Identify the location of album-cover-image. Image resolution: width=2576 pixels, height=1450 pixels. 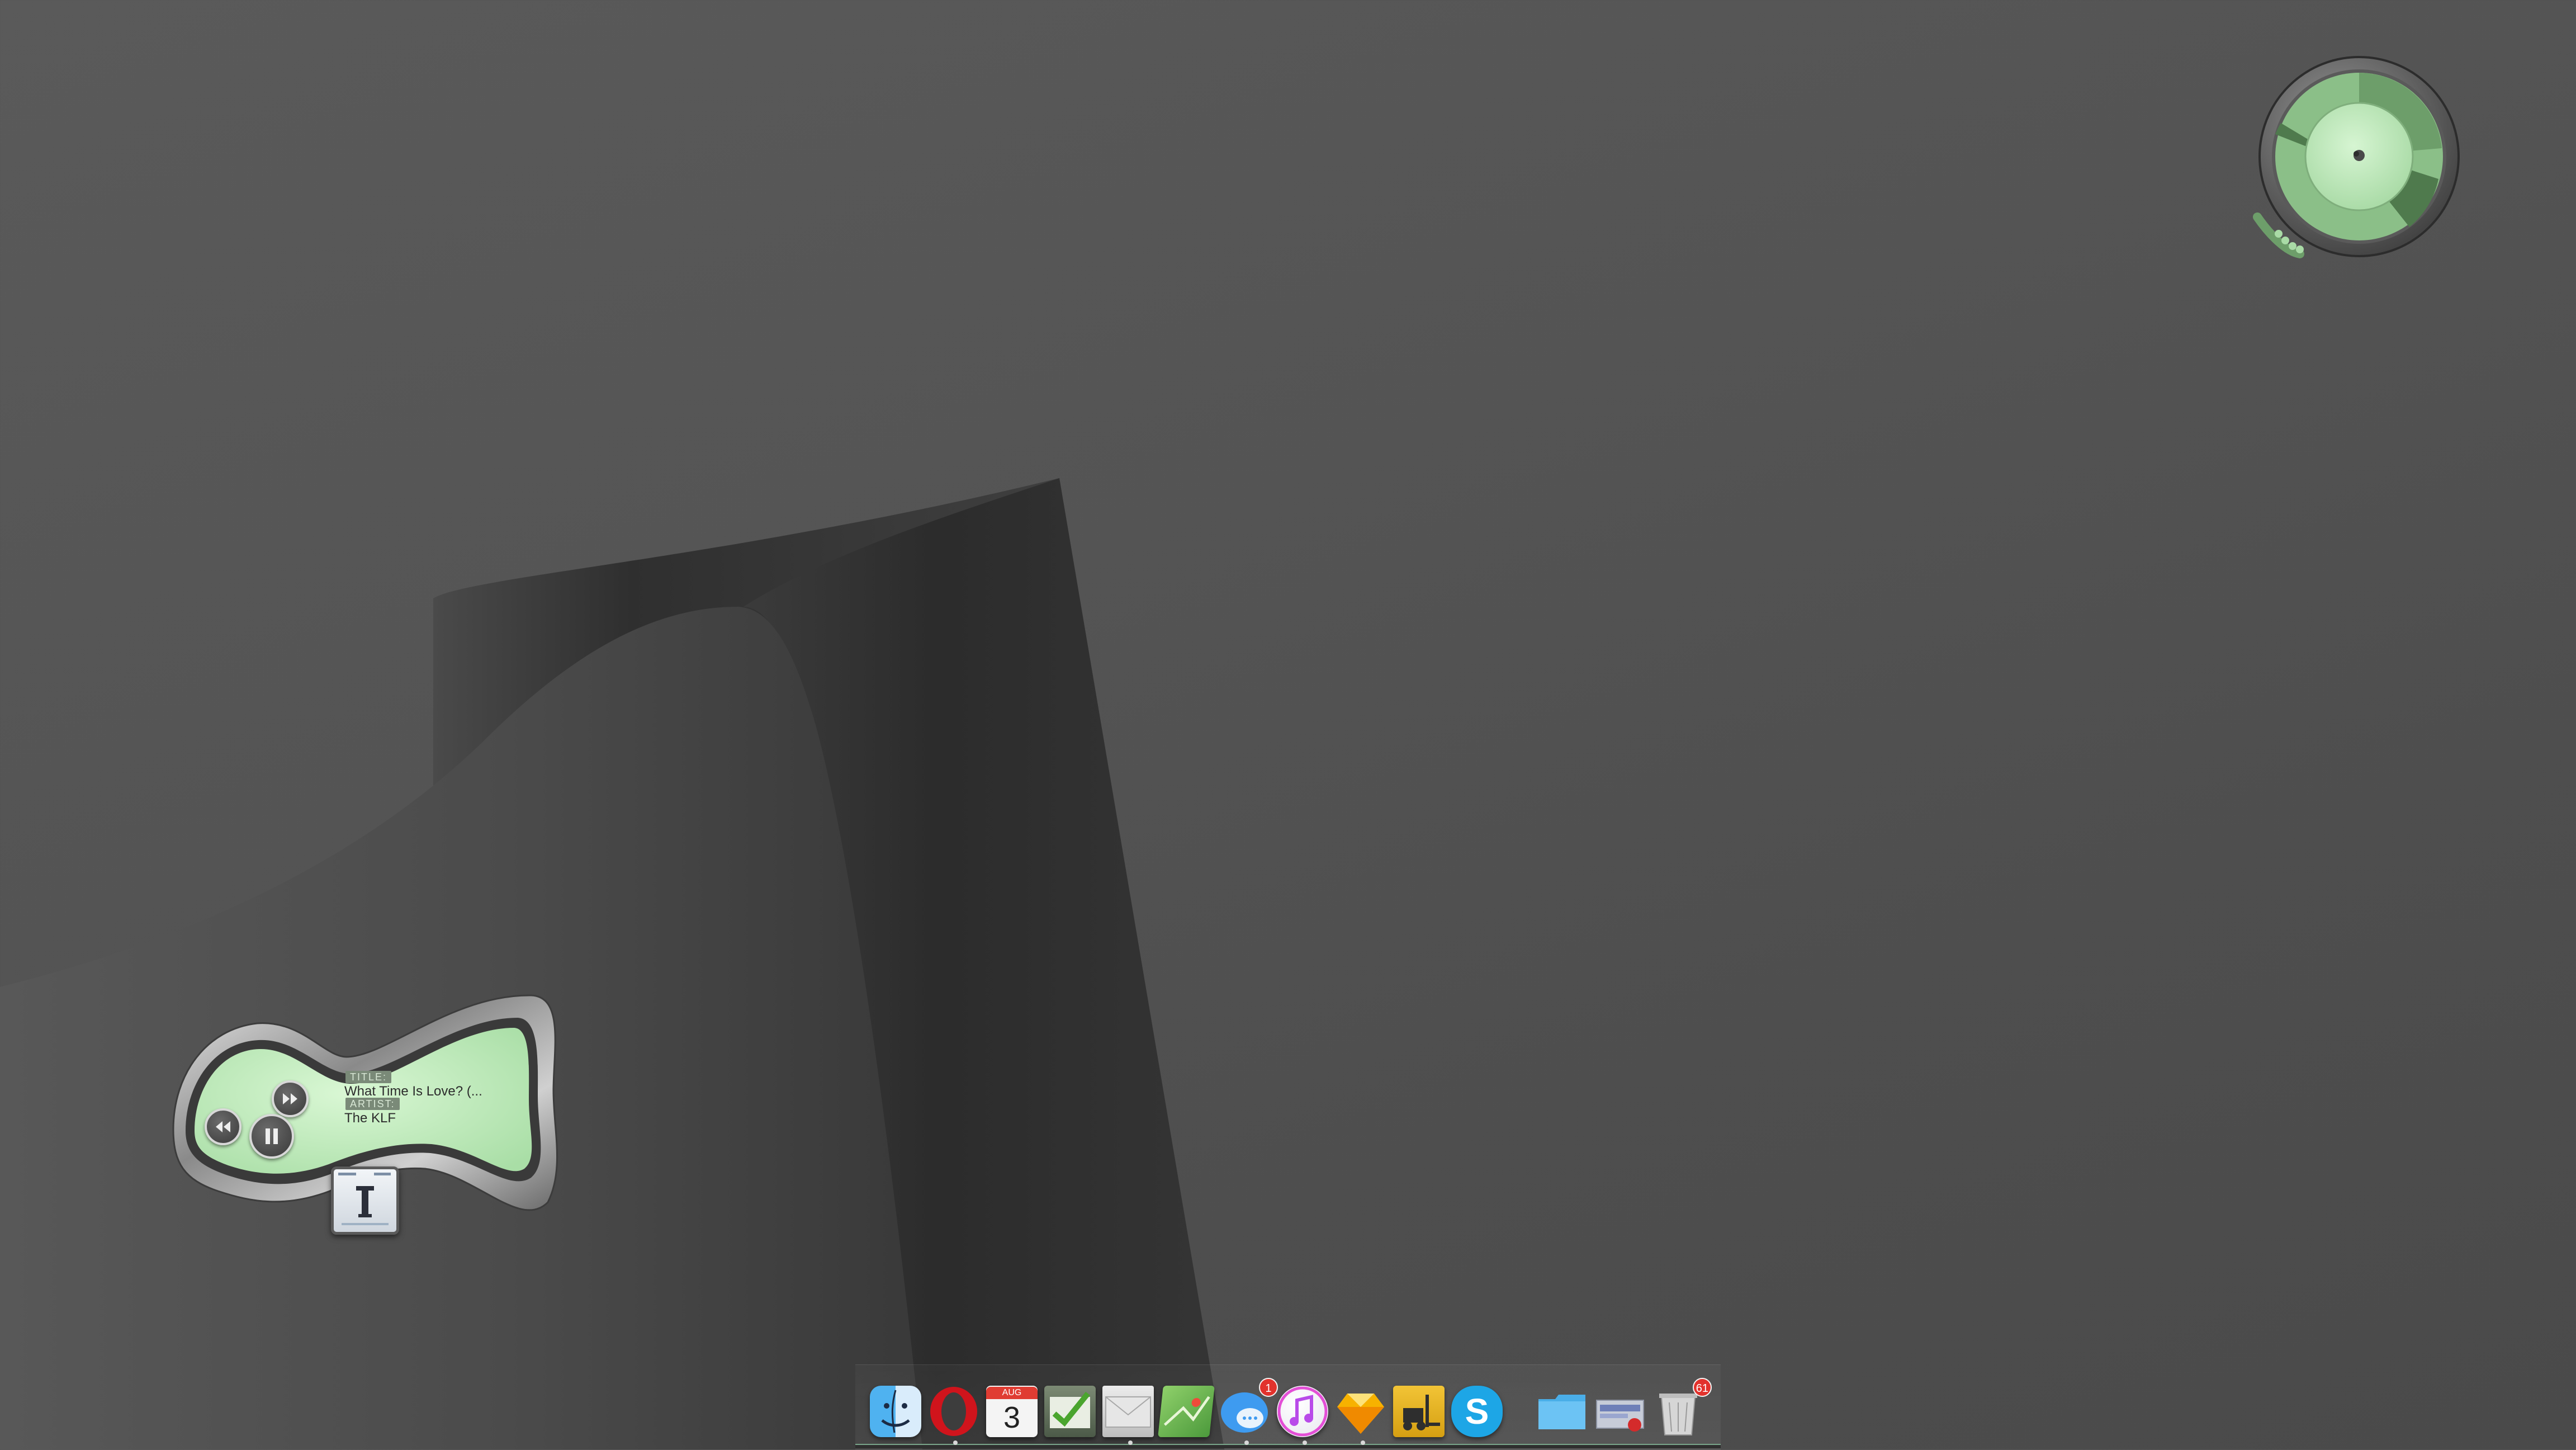
(365, 1199).